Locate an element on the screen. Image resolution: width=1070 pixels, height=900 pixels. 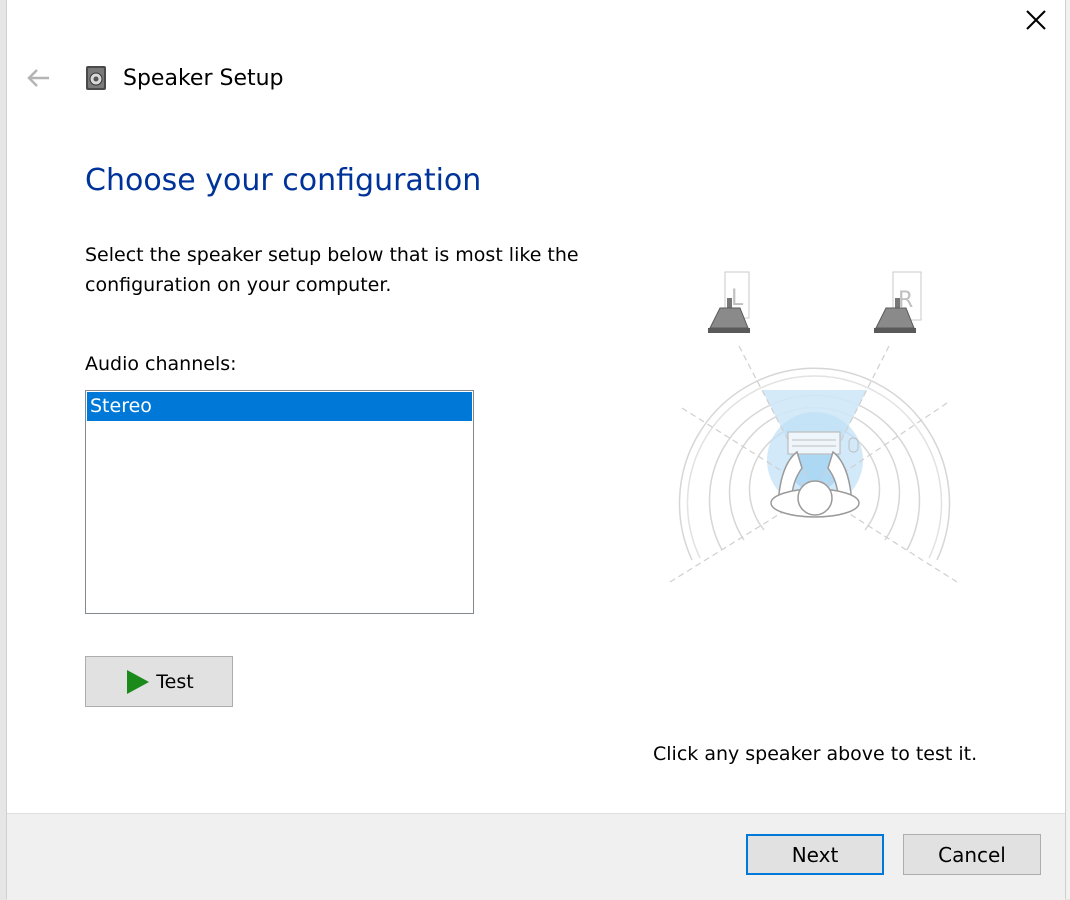
back-button is located at coordinates (39, 78).